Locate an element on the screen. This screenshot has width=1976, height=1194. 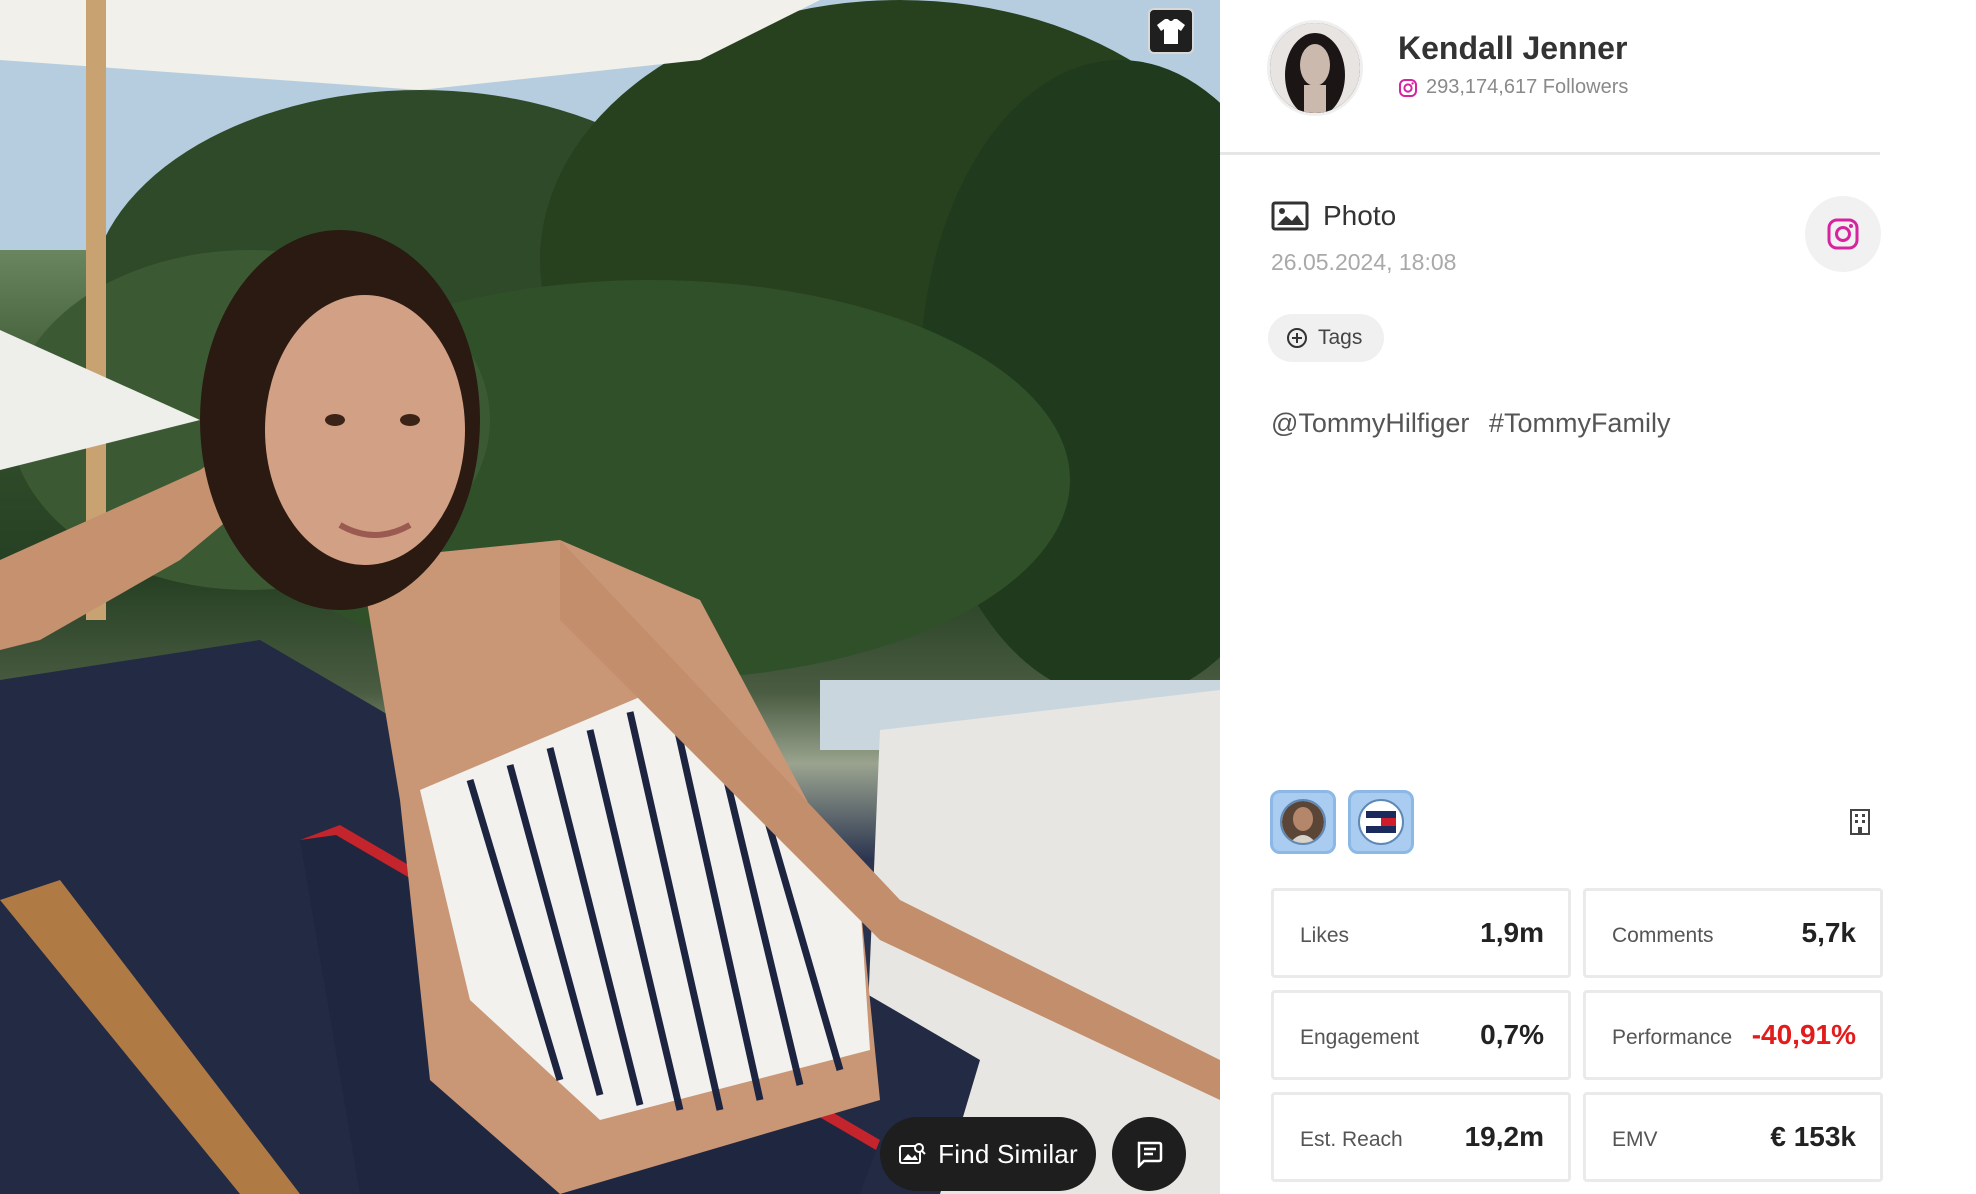
comment-icon is located at coordinates (1150, 1154).